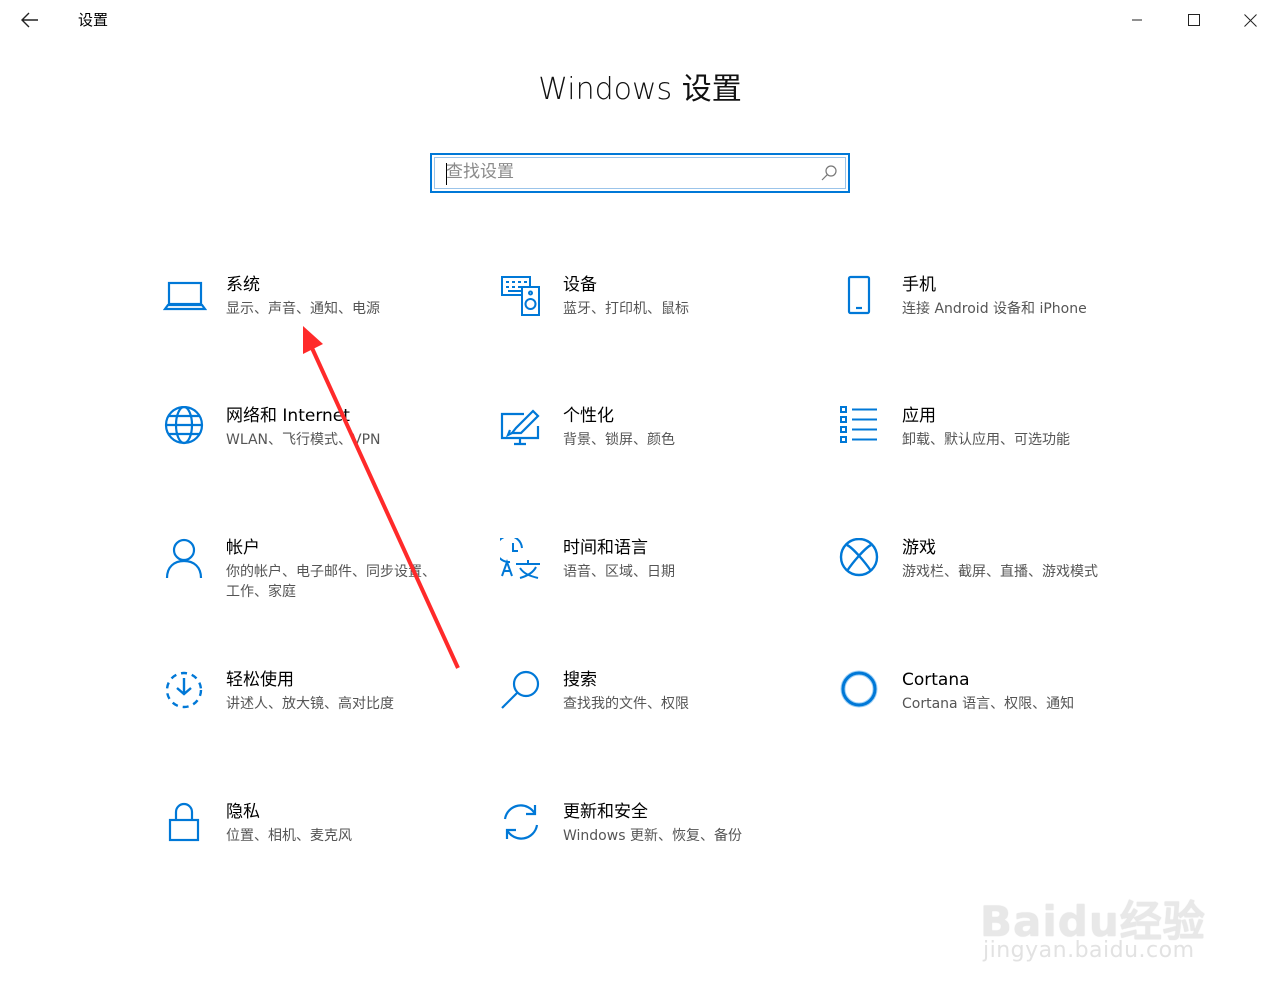 This screenshot has width=1280, height=999. I want to click on tile-description: Windows 更新、恢复、备份, so click(652, 836).